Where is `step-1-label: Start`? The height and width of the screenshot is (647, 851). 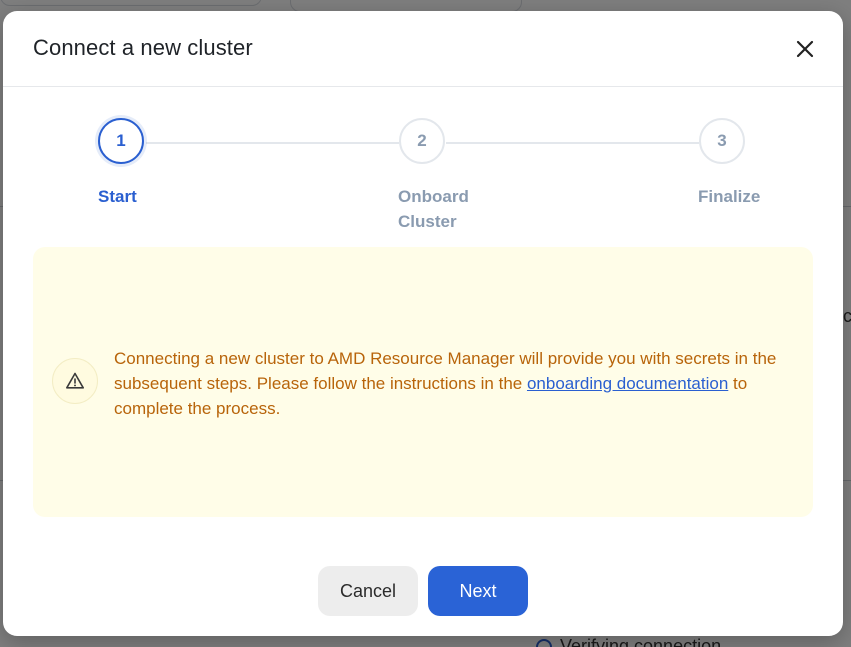
step-1-label: Start is located at coordinates (117, 196).